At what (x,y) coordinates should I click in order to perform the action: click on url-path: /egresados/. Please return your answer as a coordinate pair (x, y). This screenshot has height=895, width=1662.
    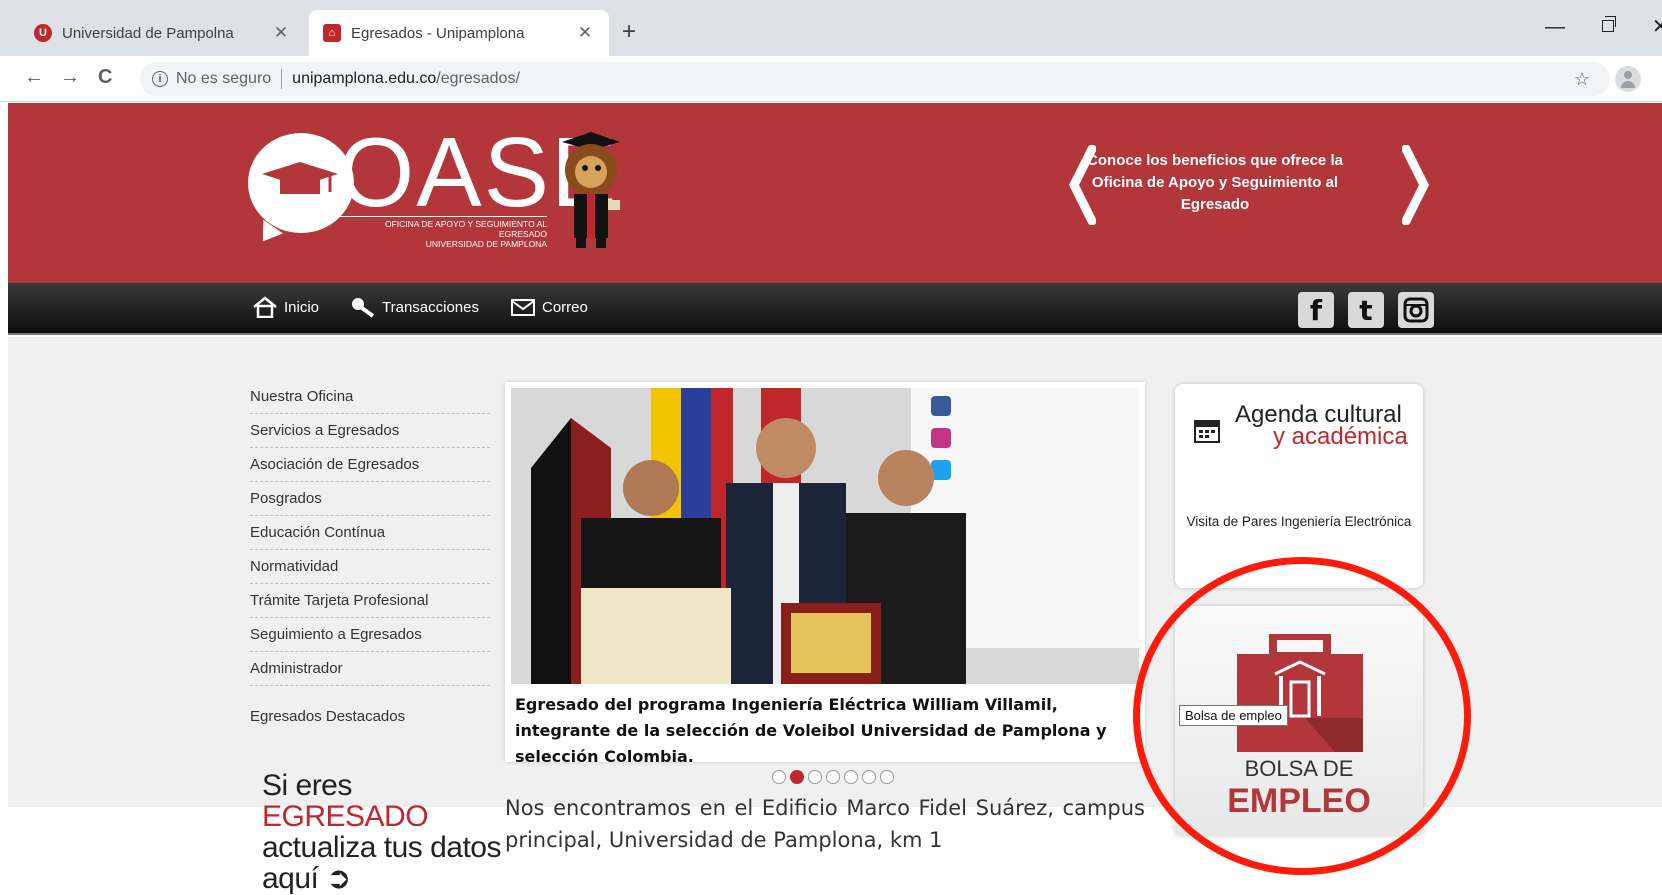
    Looking at the image, I should click on (478, 78).